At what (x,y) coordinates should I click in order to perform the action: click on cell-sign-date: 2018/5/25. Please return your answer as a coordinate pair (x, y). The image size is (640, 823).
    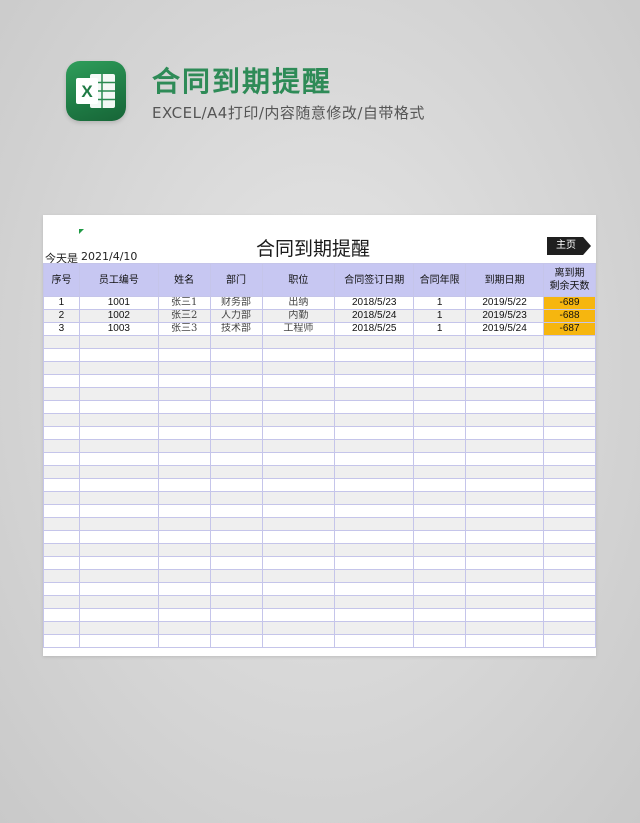
    Looking at the image, I should click on (374, 329).